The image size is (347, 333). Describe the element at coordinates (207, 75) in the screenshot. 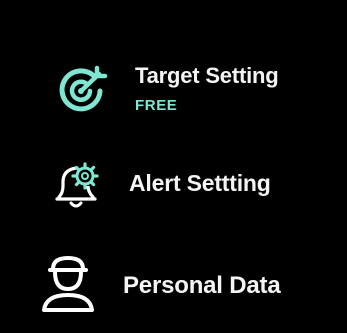

I see `target-setting-label: Target Setting` at that location.